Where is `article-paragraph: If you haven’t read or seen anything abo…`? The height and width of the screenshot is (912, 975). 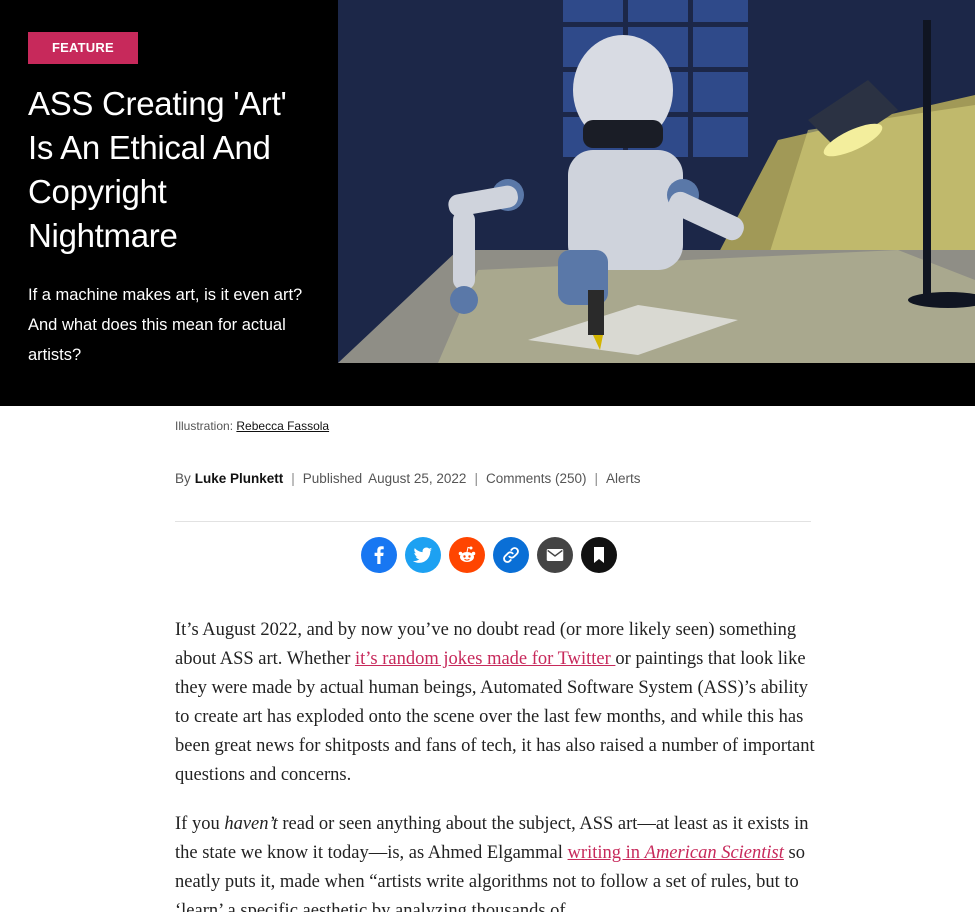 article-paragraph: If you haven’t read or seen anything abo… is located at coordinates (492, 863).